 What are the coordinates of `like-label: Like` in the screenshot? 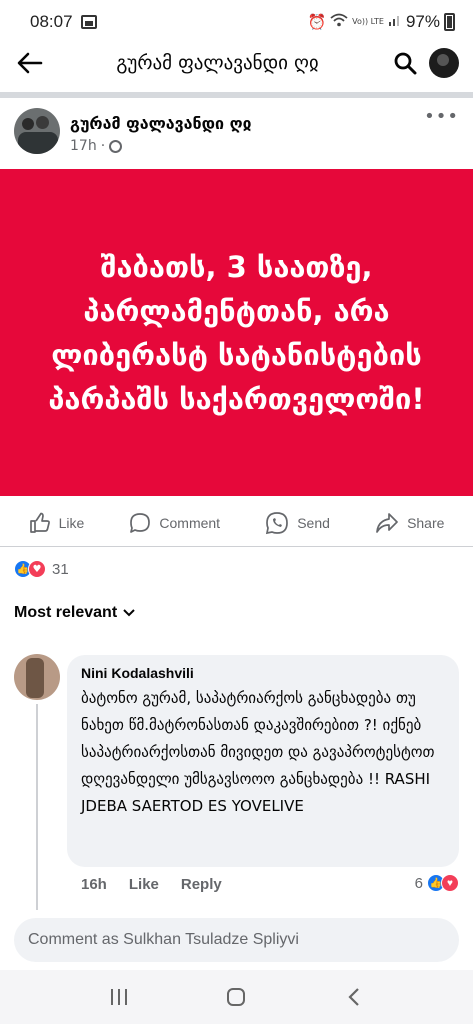 It's located at (71, 523).